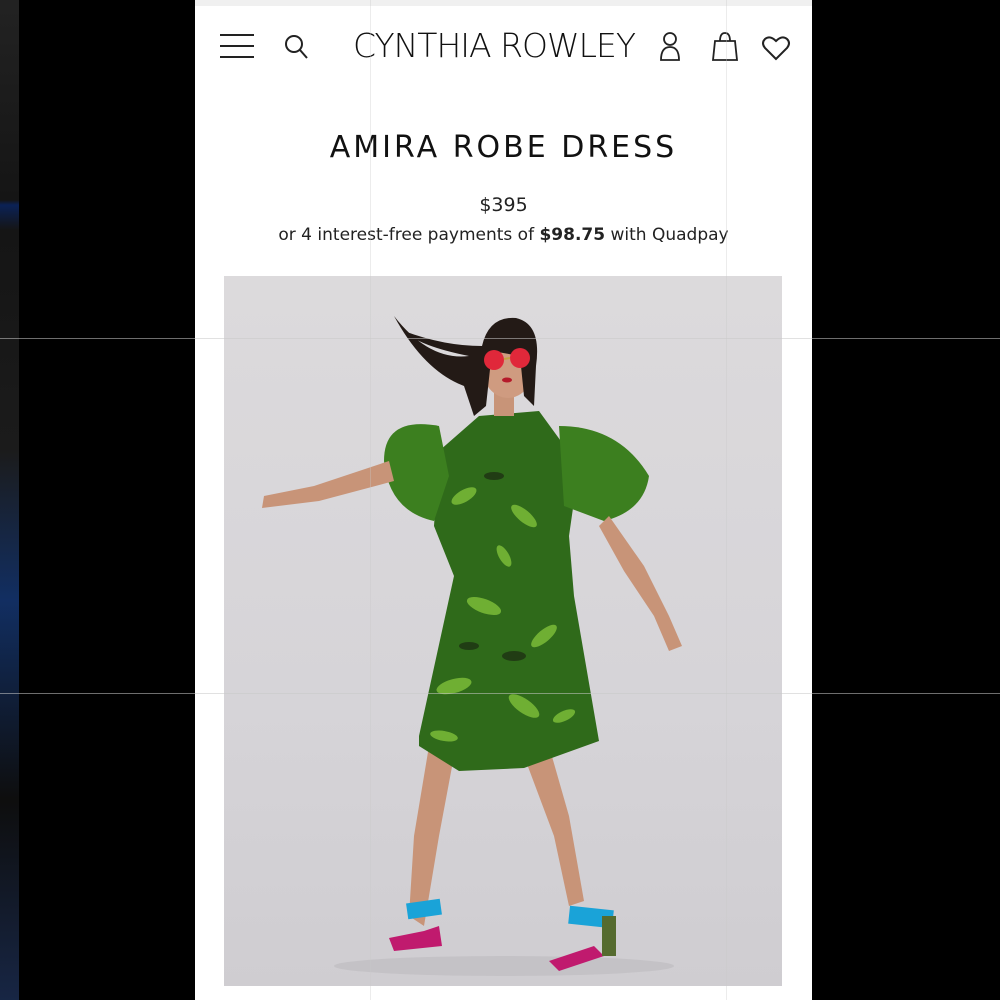 The image size is (1000, 1000). Describe the element at coordinates (296, 47) in the screenshot. I see `search-icon` at that location.